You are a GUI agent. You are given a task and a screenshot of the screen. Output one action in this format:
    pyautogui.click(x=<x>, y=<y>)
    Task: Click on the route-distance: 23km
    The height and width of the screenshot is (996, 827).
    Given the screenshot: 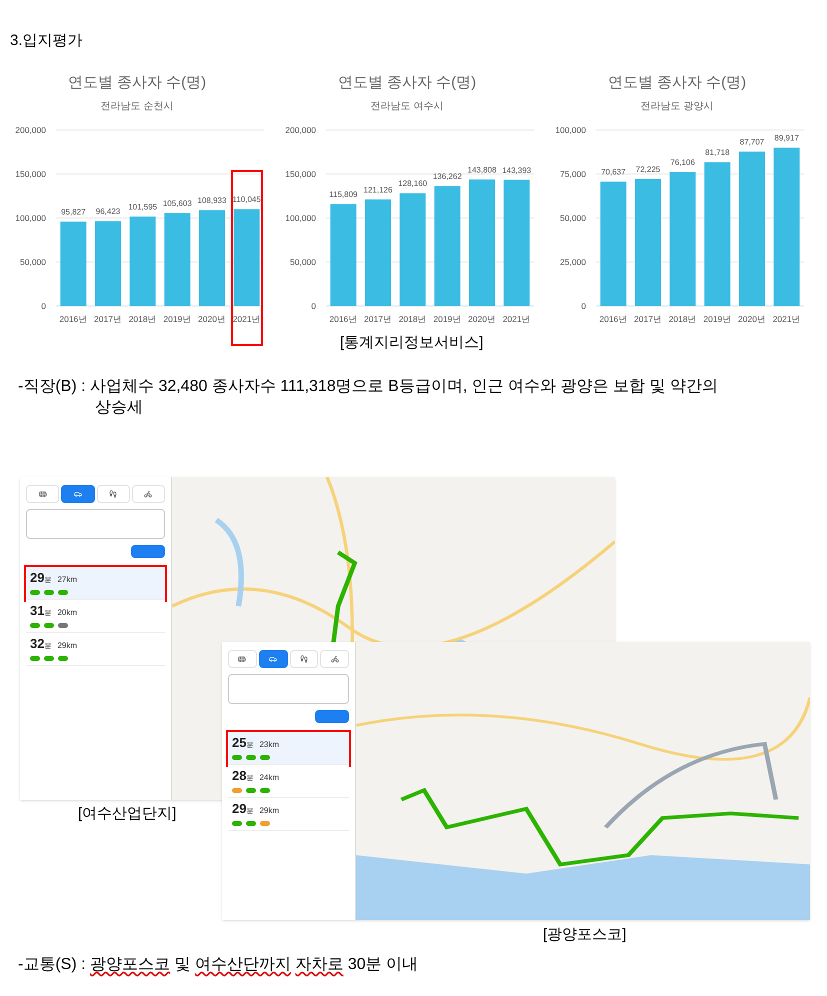 What is the action you would take?
    pyautogui.click(x=269, y=745)
    